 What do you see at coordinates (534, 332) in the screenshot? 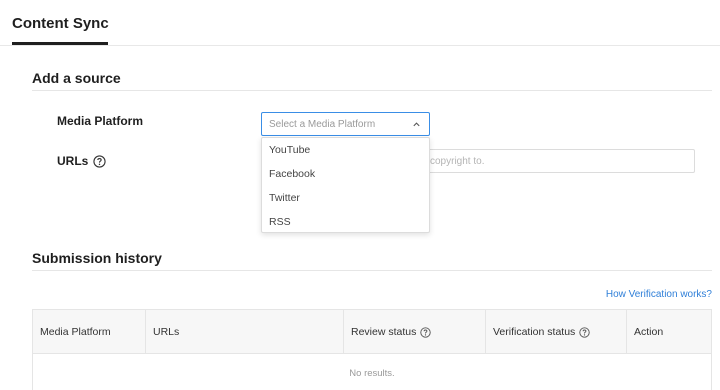
I see `column-header-label: Verification status` at bounding box center [534, 332].